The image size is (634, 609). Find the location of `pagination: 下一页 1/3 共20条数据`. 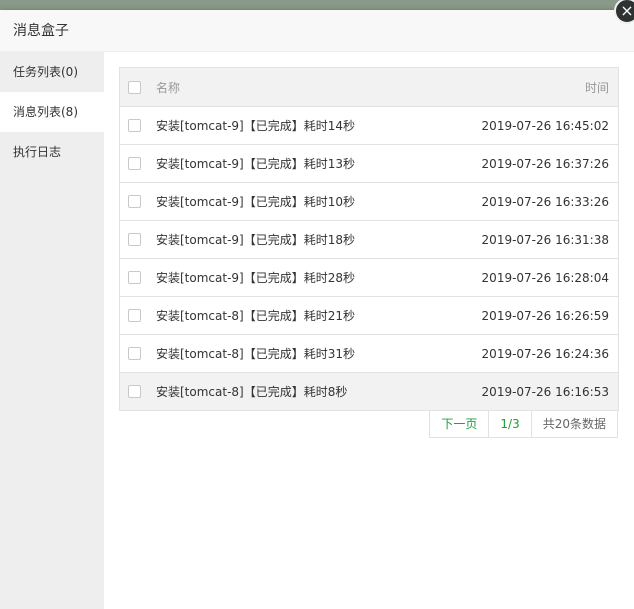

pagination: 下一页 1/3 共20条数据 is located at coordinates (523, 424).